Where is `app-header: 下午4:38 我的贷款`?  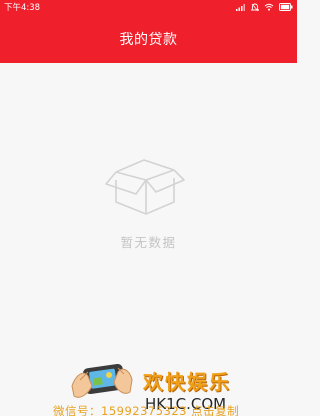
app-header: 下午4:38 我的贷款 is located at coordinates (148, 31).